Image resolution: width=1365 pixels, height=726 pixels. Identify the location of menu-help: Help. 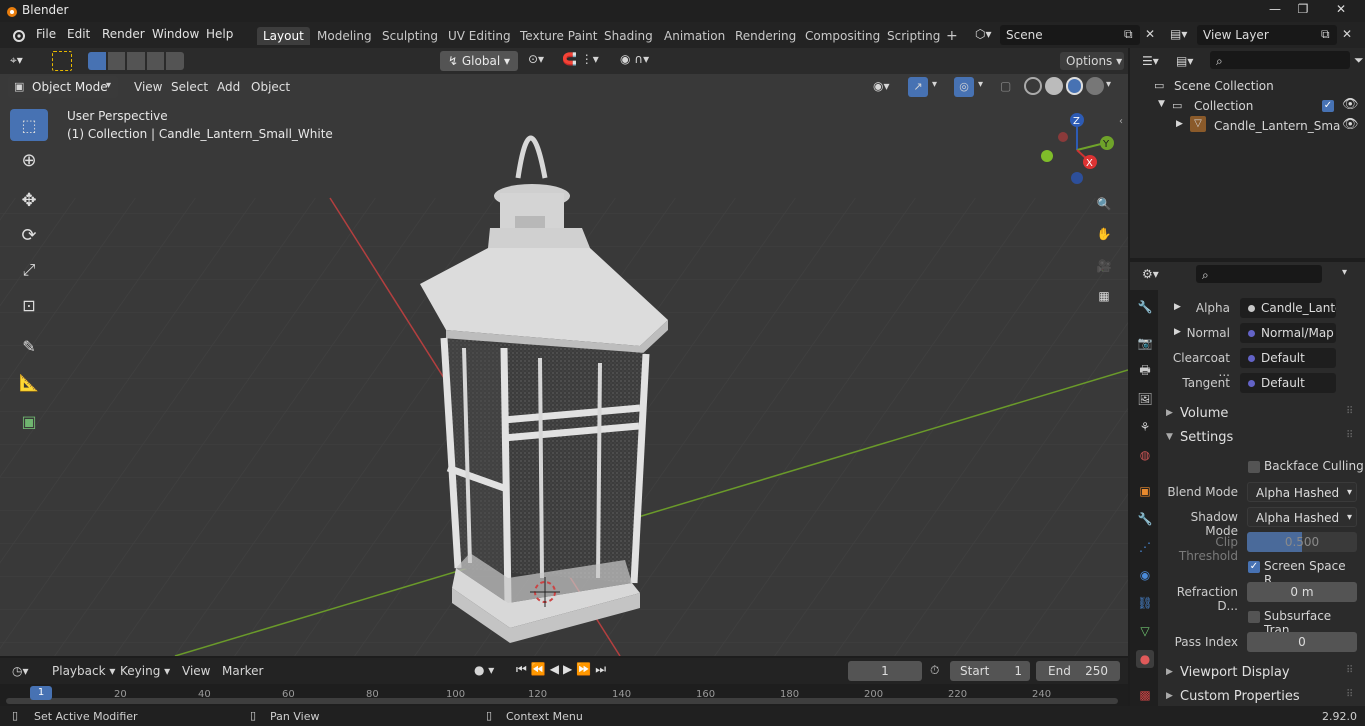
(219, 34).